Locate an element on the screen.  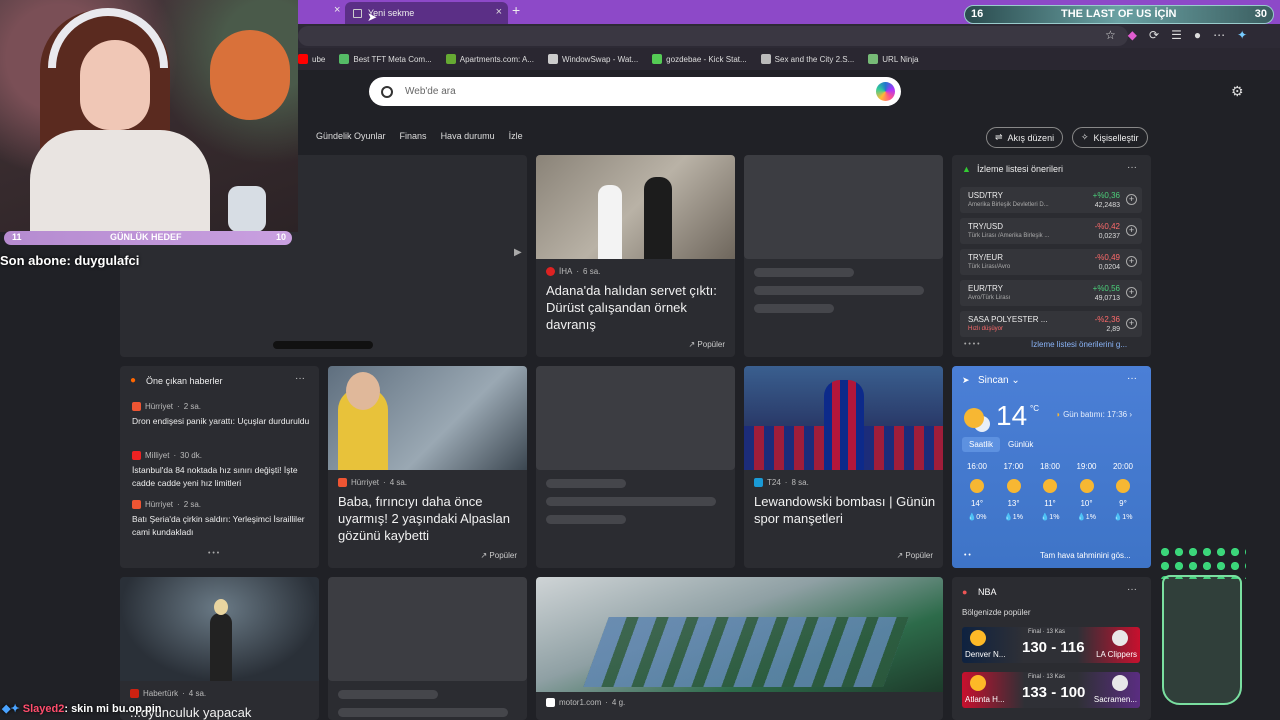
favorites-icon: ☰ is located at coordinates (1176, 35).